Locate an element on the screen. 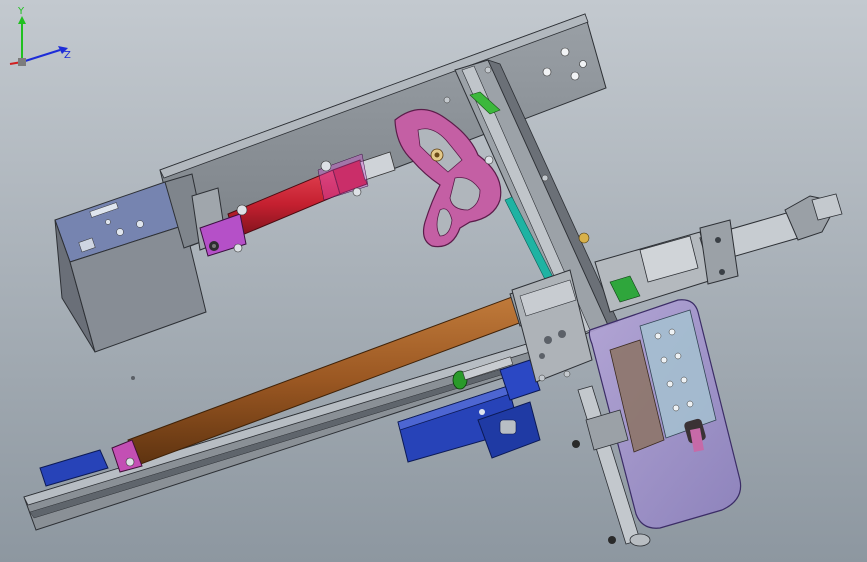 The width and height of the screenshot is (867, 562). z-axis-label: Z is located at coordinates (67, 55).